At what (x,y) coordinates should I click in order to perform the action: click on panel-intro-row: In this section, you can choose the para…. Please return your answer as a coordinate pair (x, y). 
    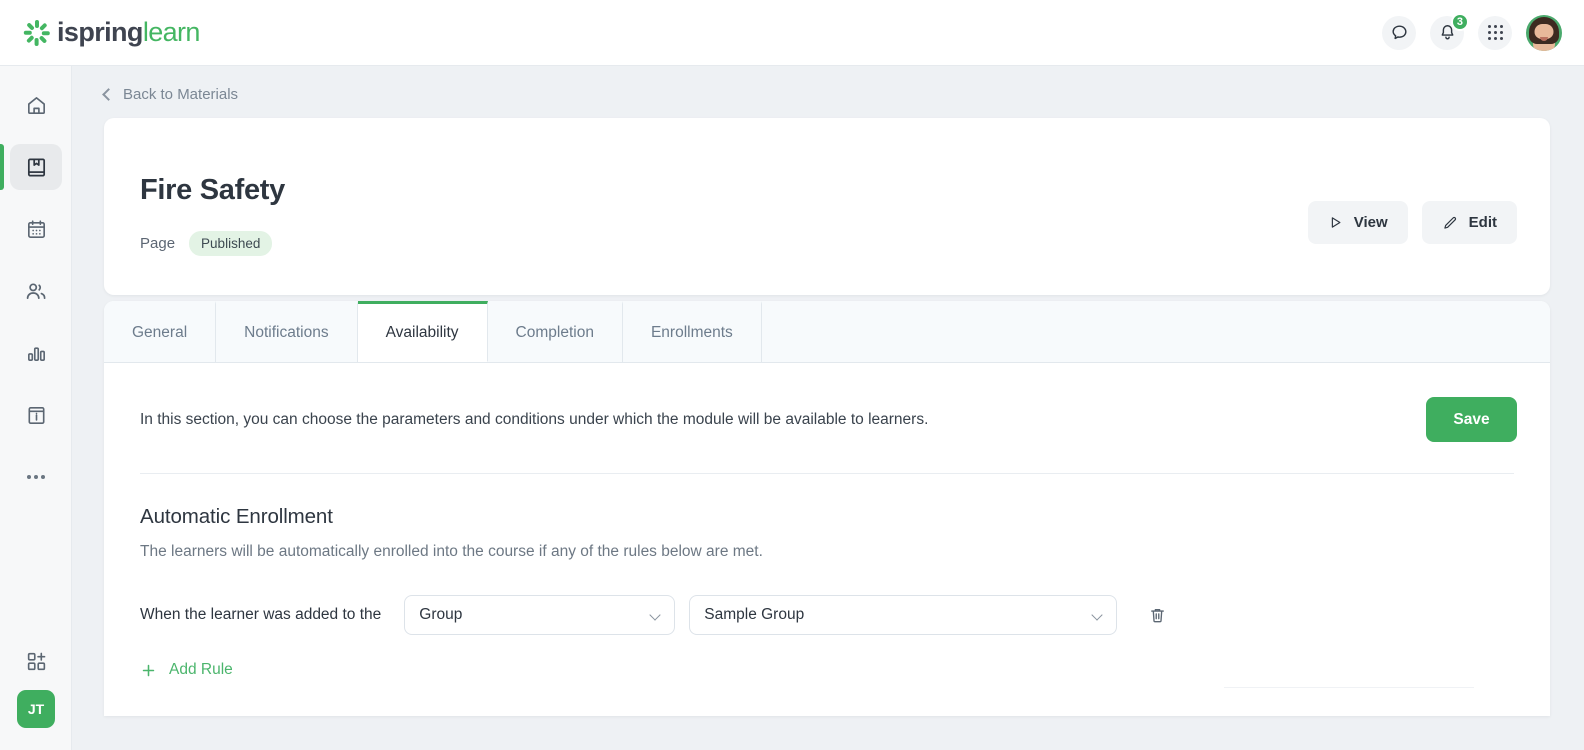
    Looking at the image, I should click on (827, 402).